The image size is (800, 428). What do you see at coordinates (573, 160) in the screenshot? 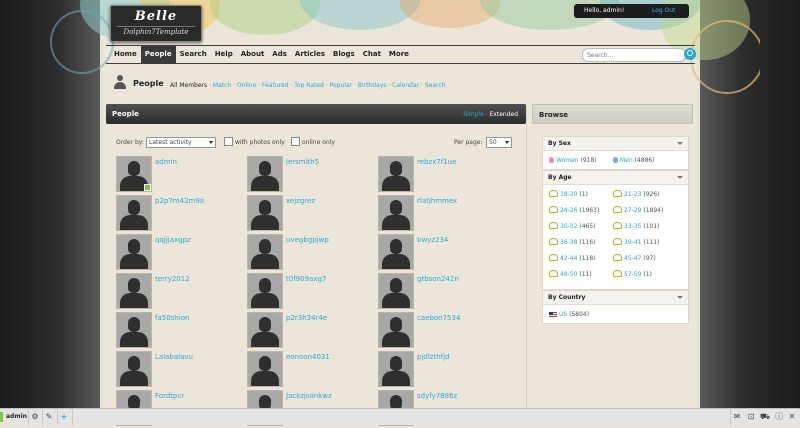
I see `sex-women: Women (918)` at bounding box center [573, 160].